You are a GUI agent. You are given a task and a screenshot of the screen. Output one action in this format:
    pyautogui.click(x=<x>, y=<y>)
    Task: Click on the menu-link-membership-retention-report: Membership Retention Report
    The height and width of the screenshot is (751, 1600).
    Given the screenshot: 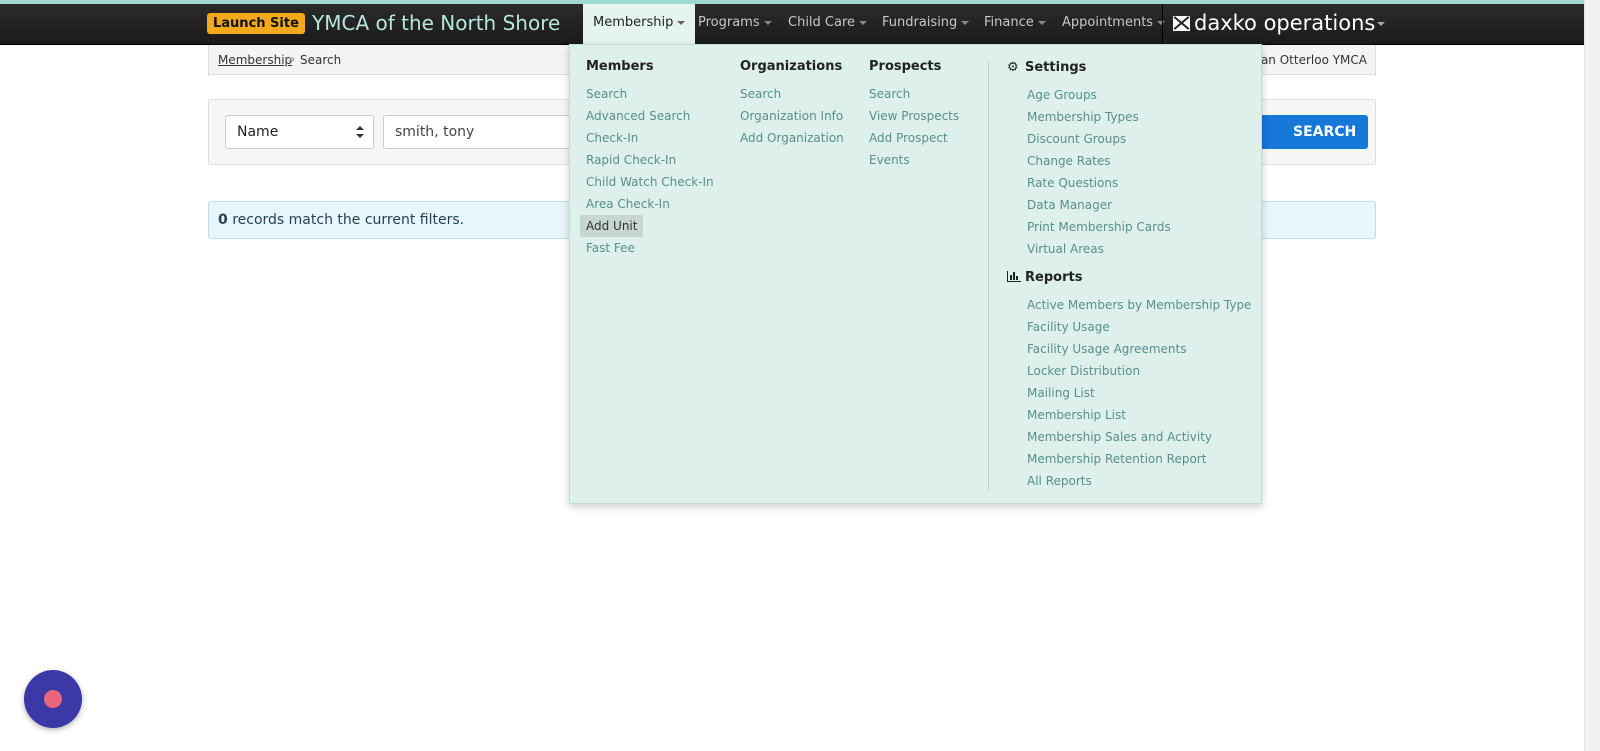 What is the action you would take?
    pyautogui.click(x=1129, y=459)
    